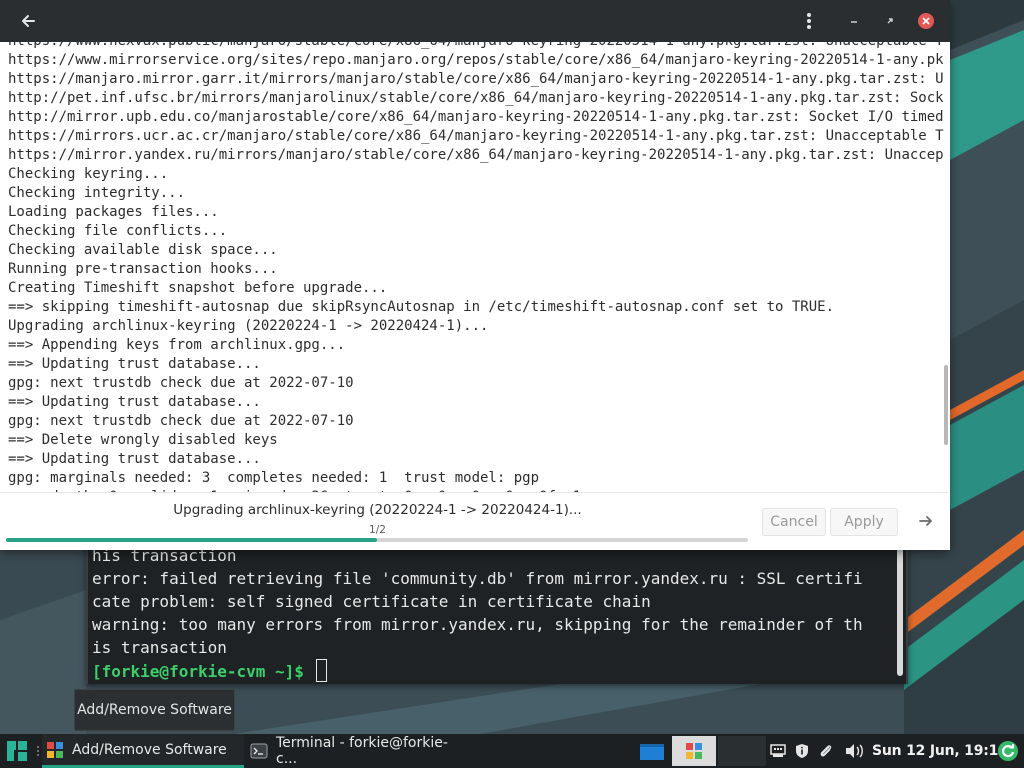  I want to click on details-log-line: ==> Delete wrongly disabled keys, so click(143, 440).